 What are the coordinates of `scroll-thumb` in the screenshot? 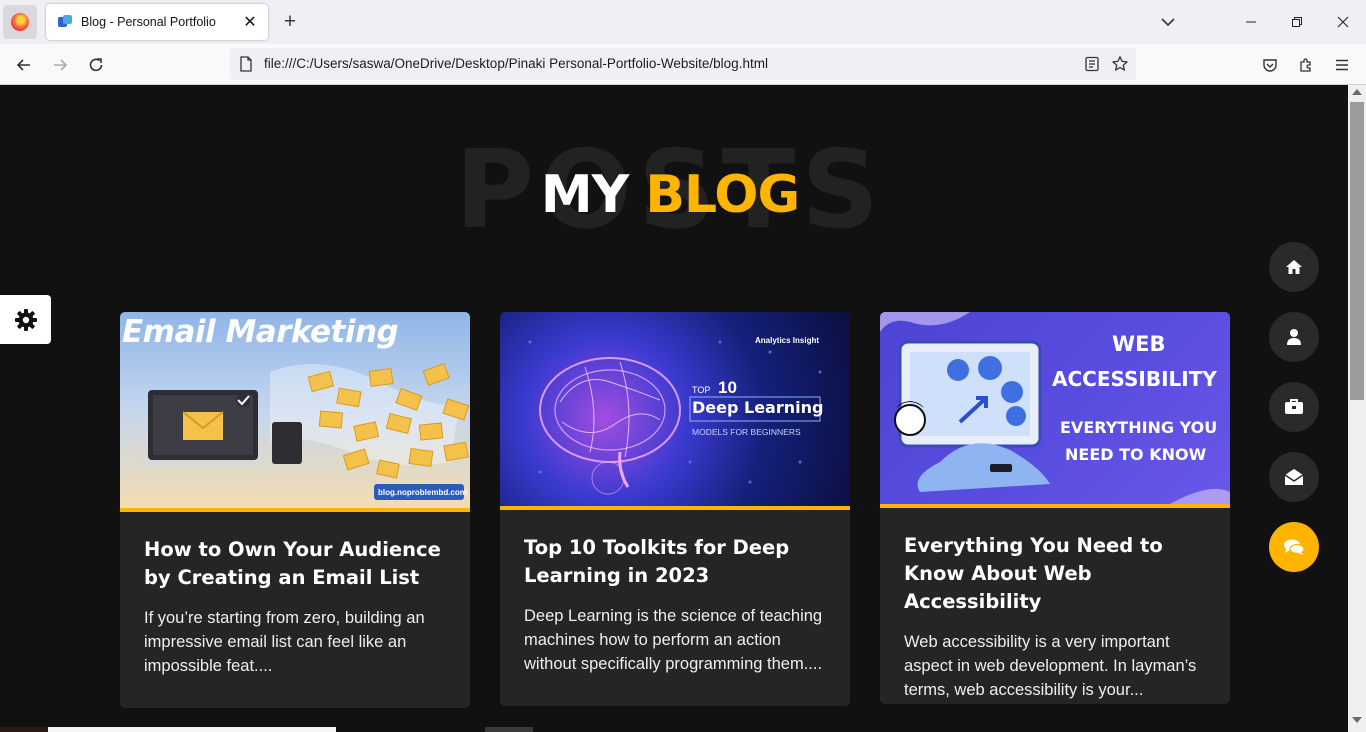 It's located at (1357, 251).